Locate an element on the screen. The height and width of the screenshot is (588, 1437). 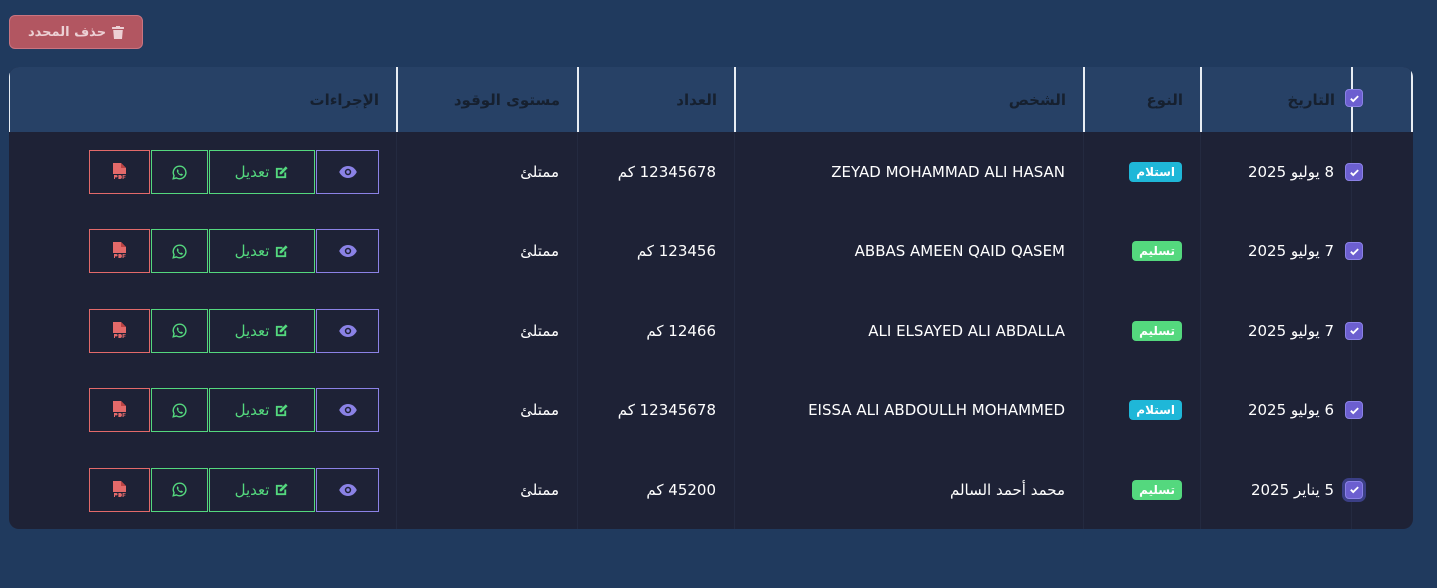
row-odometer: 123456 كم is located at coordinates (676, 251).